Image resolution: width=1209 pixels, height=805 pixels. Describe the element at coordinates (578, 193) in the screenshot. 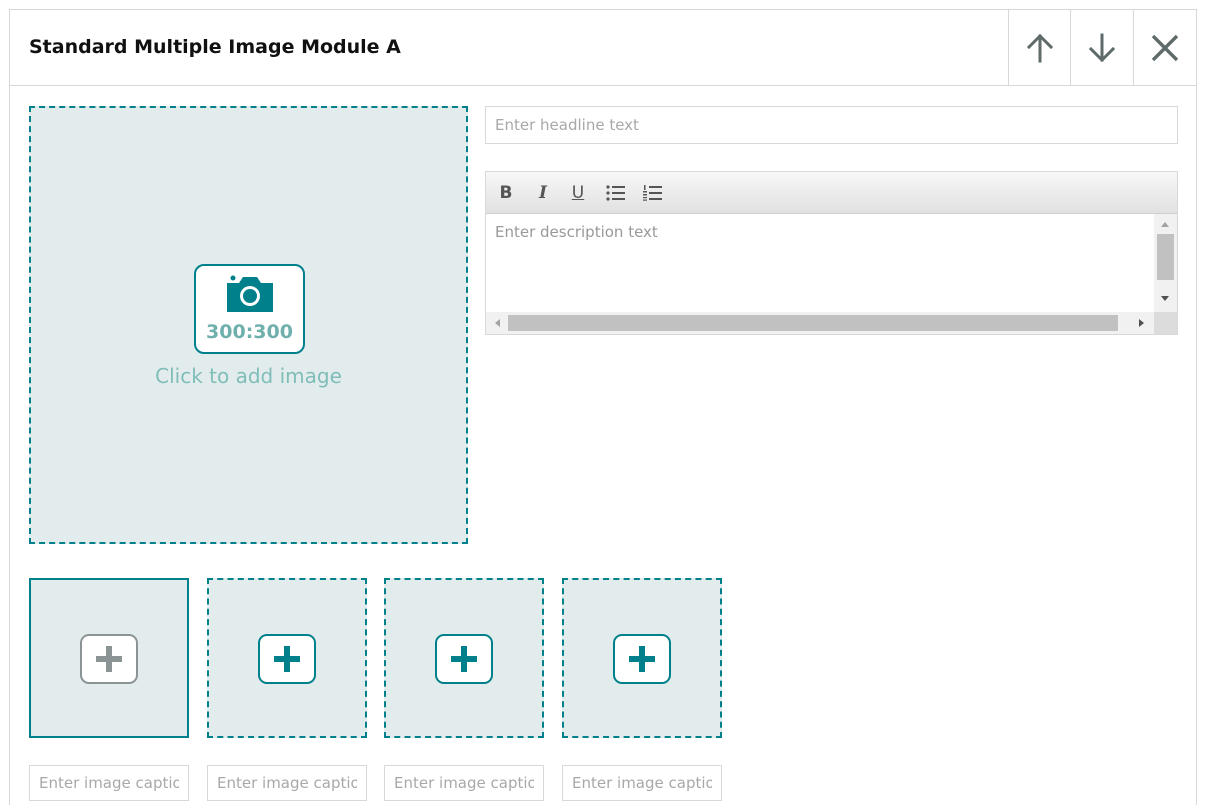

I see `underline-button: U` at that location.